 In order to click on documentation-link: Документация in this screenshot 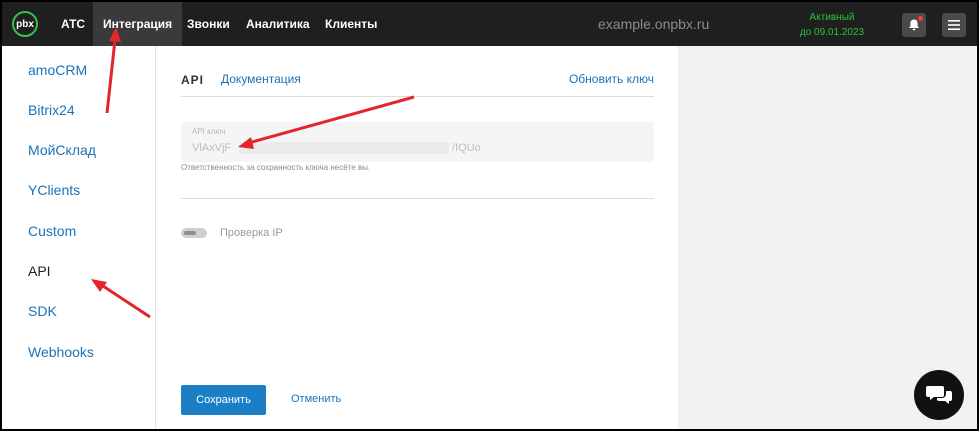, I will do `click(261, 79)`.